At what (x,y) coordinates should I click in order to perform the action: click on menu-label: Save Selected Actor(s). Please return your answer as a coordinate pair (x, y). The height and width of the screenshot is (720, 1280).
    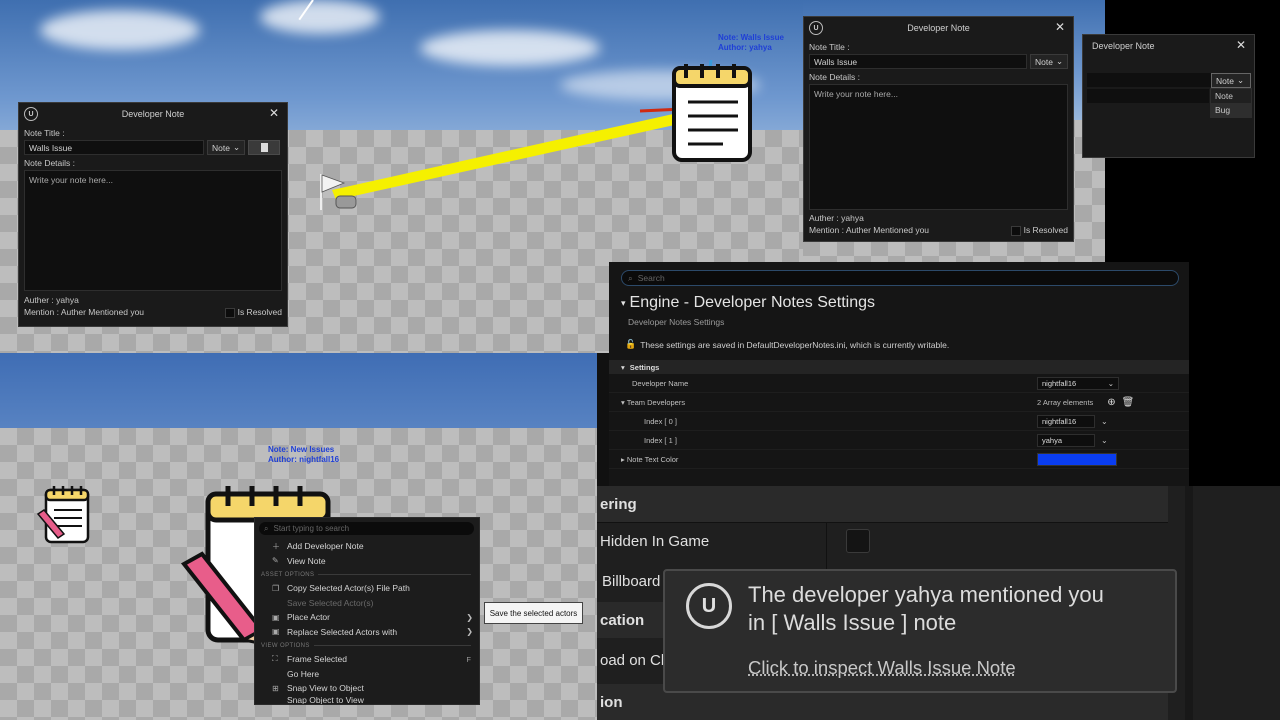
    Looking at the image, I should click on (330, 602).